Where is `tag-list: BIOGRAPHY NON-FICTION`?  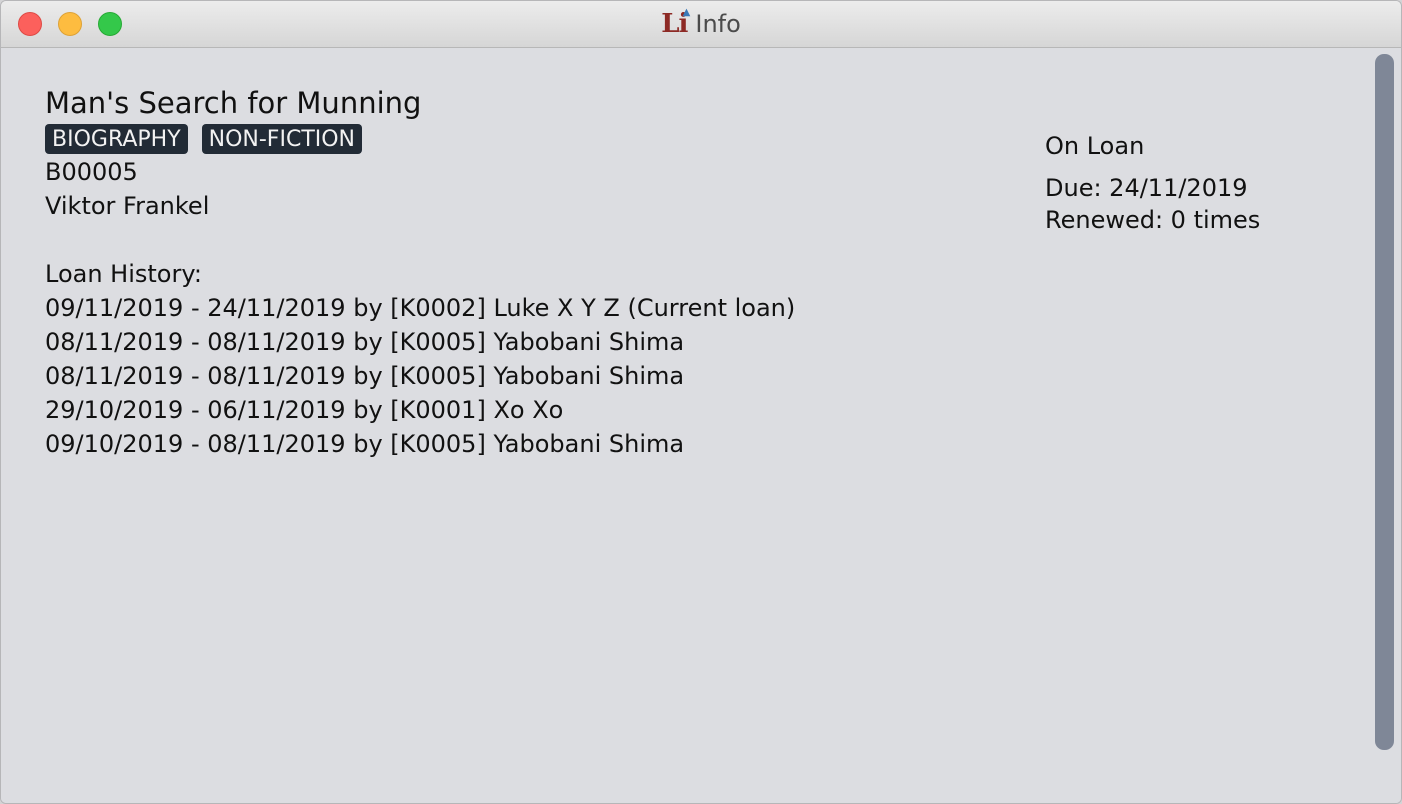
tag-list: BIOGRAPHY NON-FICTION is located at coordinates (204, 139).